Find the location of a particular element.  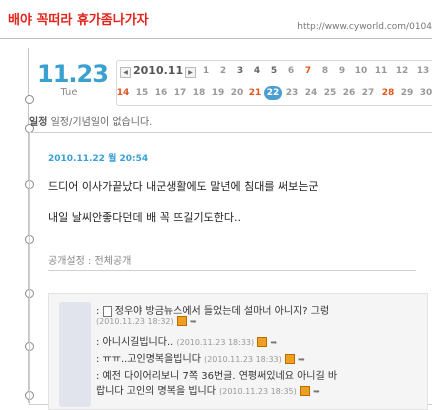

comment-text: : ㅠㅠ..고인명복을빕니다 is located at coordinates (148, 359).